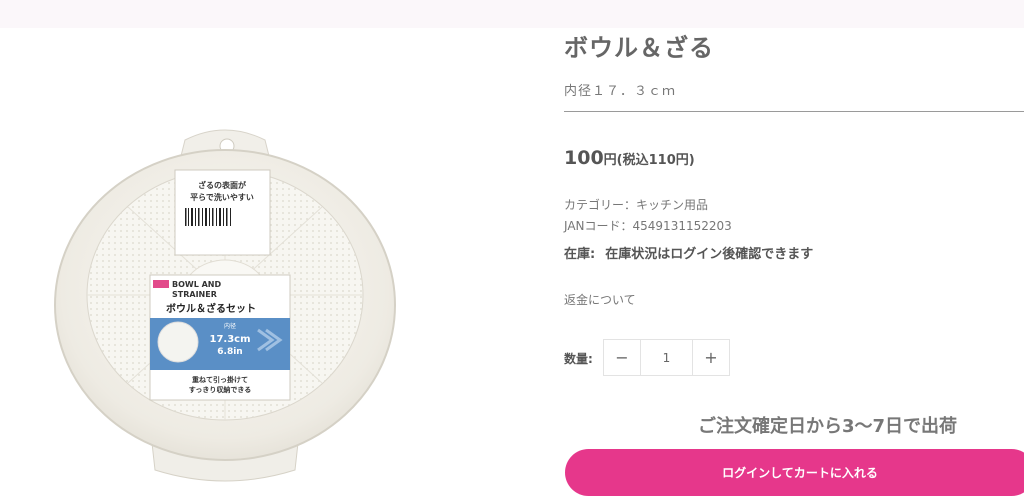 This screenshot has height=502, width=1024. I want to click on product-jan-code: JANコード：4549131152203, so click(648, 226).